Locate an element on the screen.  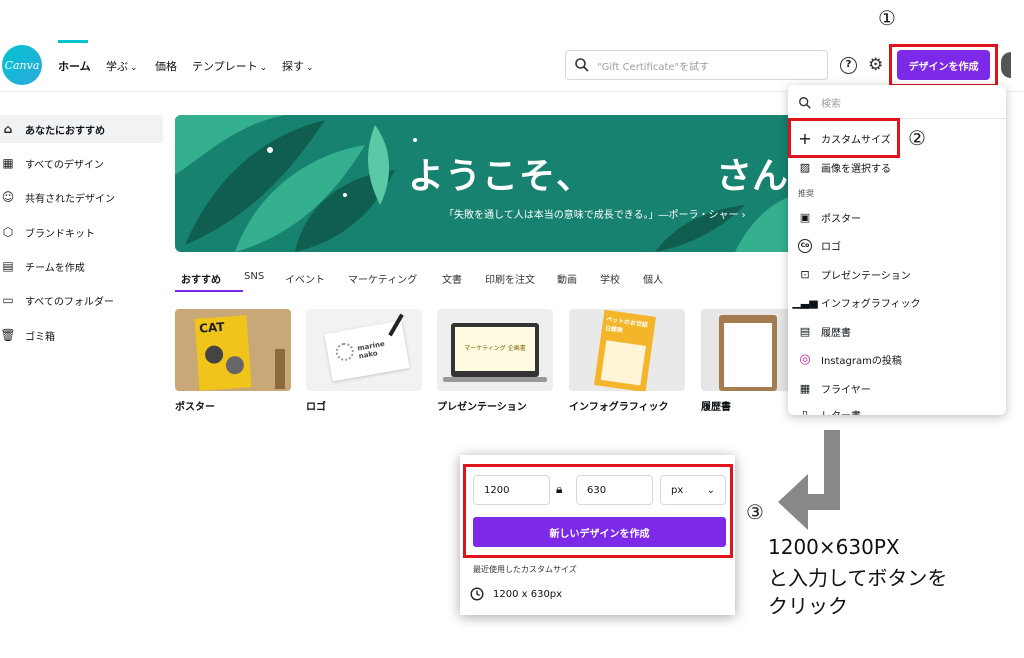
folder-icon: ▭ is located at coordinates (8, 300).